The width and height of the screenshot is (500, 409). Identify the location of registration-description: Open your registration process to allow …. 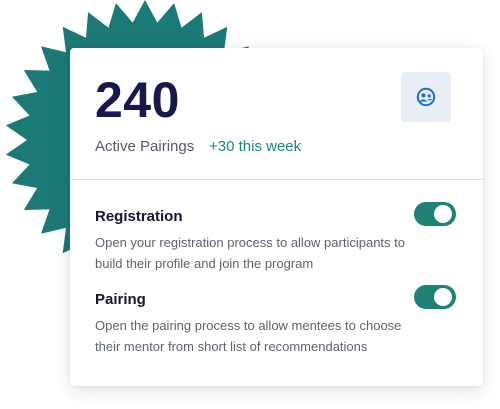
(250, 253).